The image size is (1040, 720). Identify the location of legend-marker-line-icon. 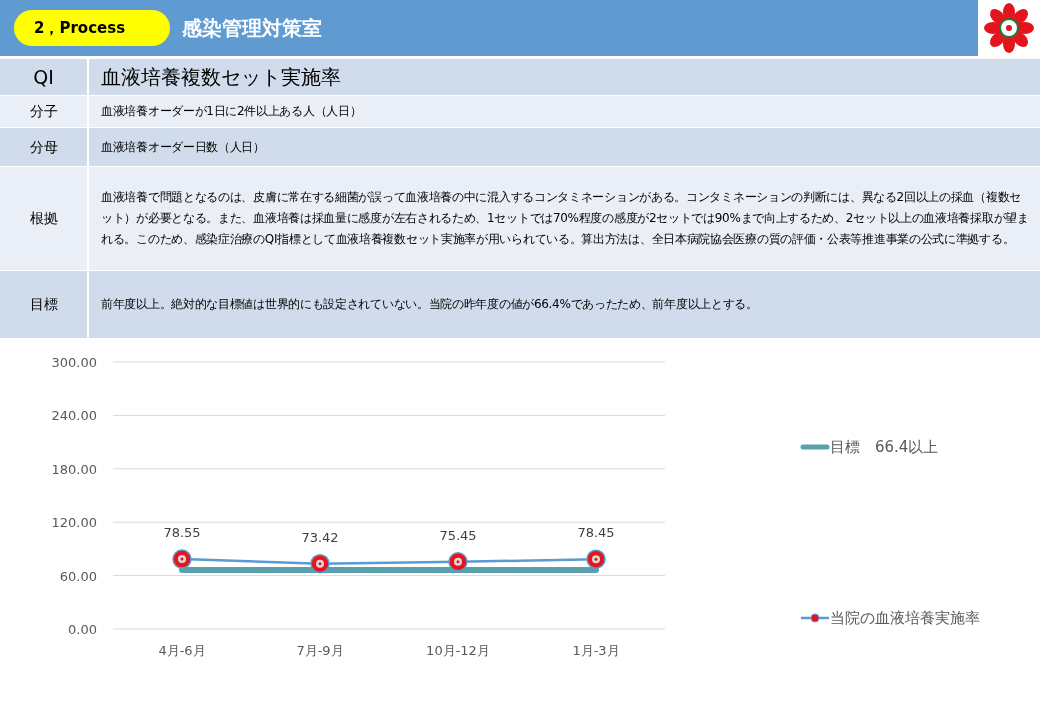
(815, 617).